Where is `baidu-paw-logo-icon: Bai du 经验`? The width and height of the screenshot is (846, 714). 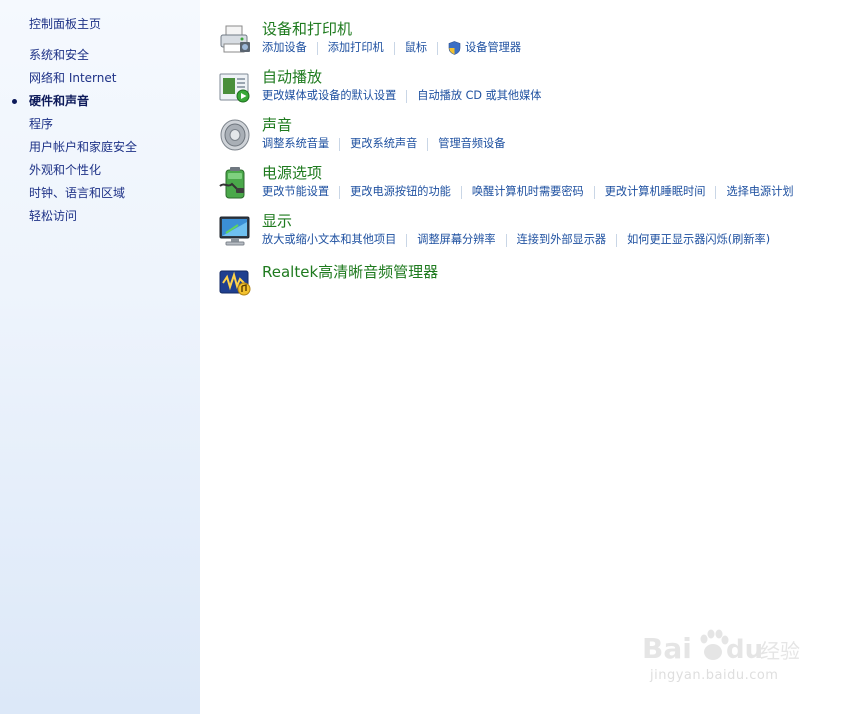
baidu-paw-logo-icon: Bai du 经验 is located at coordinates (721, 647).